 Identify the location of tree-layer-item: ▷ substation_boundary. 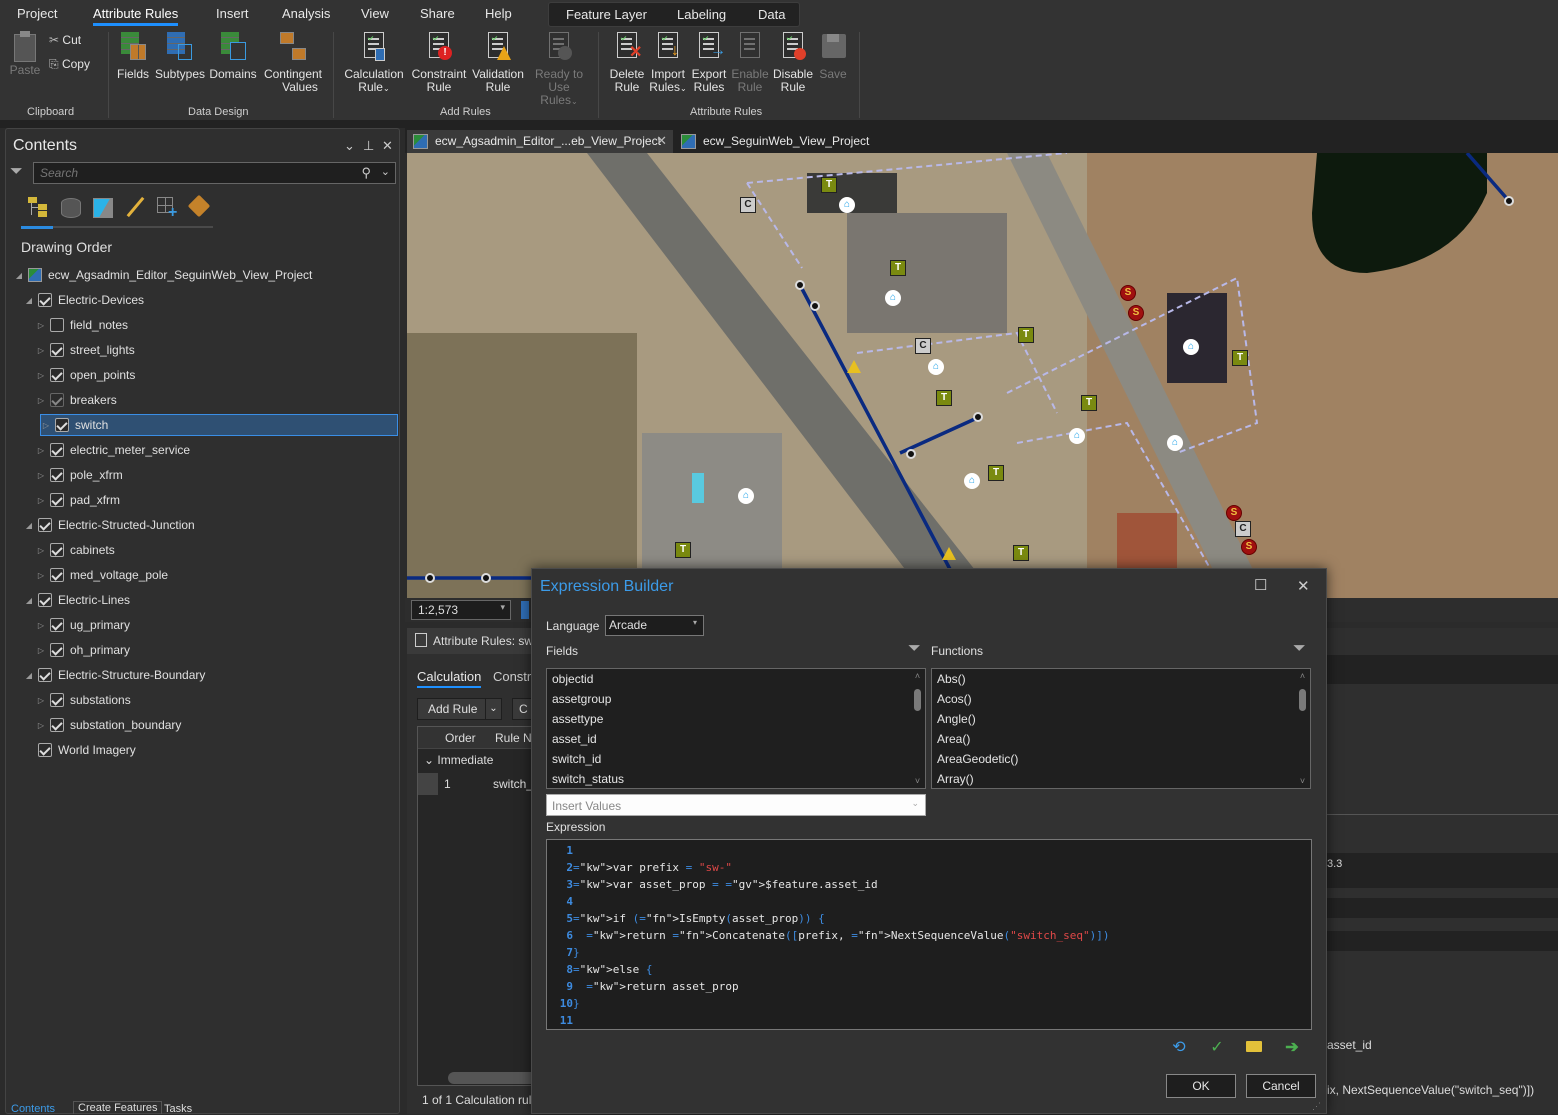
(108, 725).